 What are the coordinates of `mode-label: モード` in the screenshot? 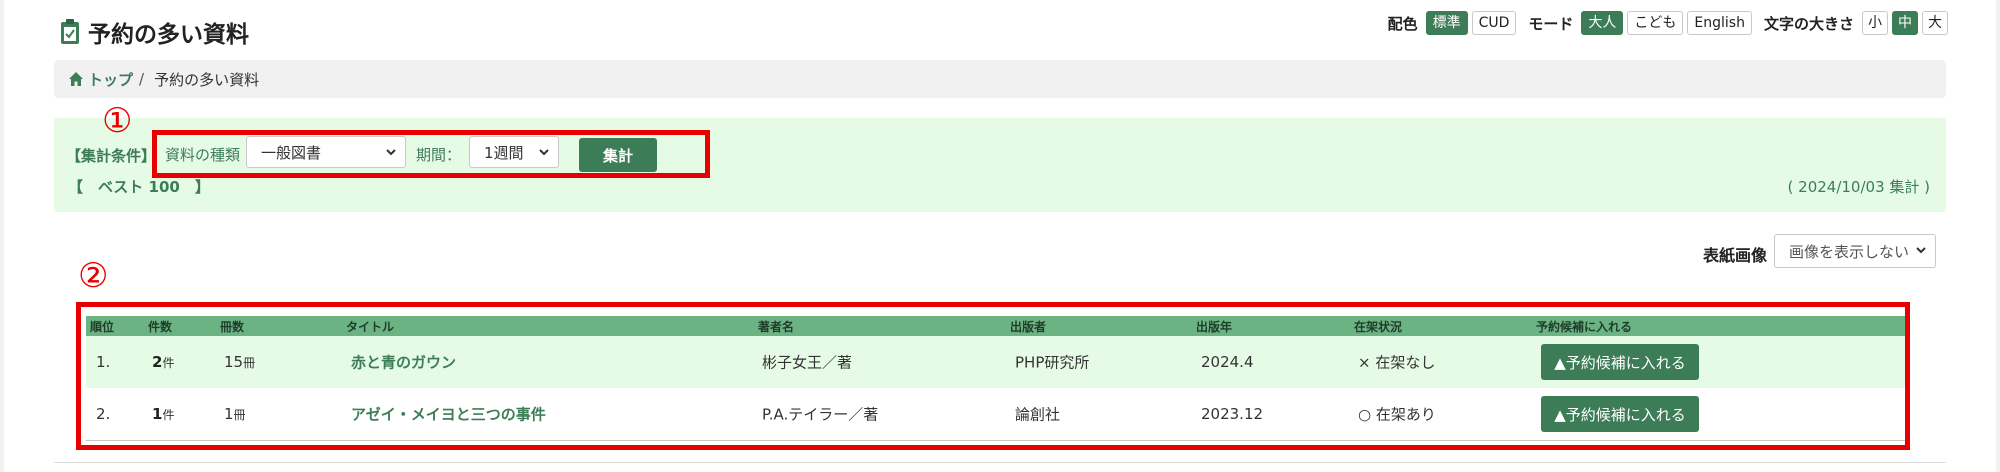 It's located at (1551, 23).